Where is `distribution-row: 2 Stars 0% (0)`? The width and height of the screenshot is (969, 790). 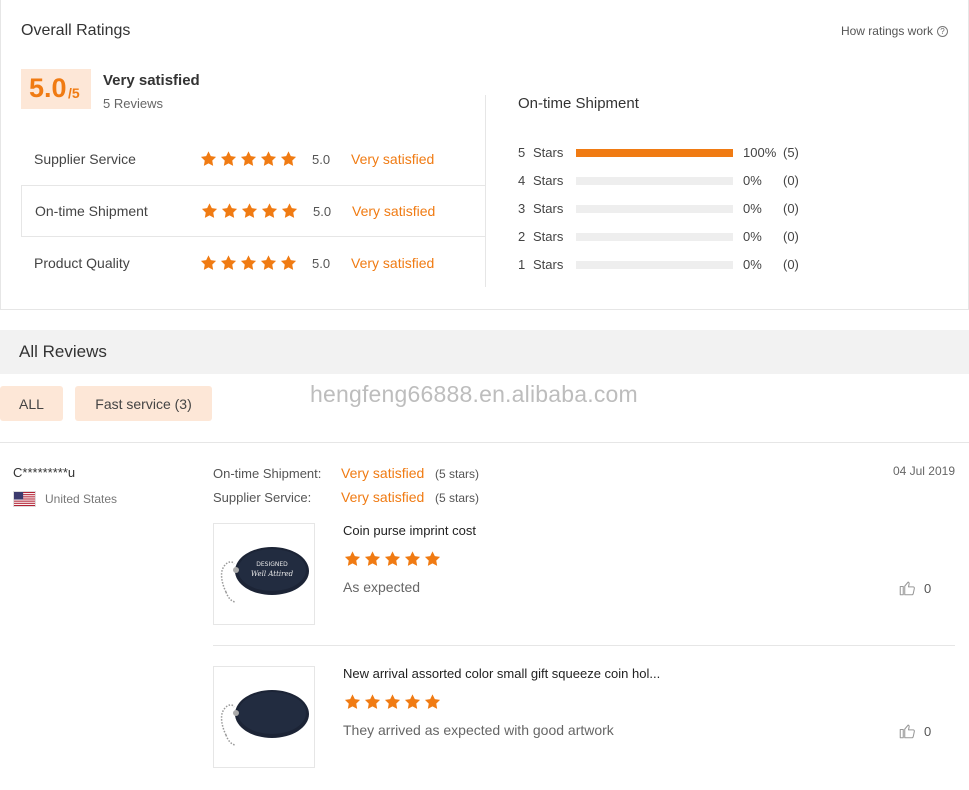
distribution-row: 2 Stars 0% (0) is located at coordinates (668, 237).